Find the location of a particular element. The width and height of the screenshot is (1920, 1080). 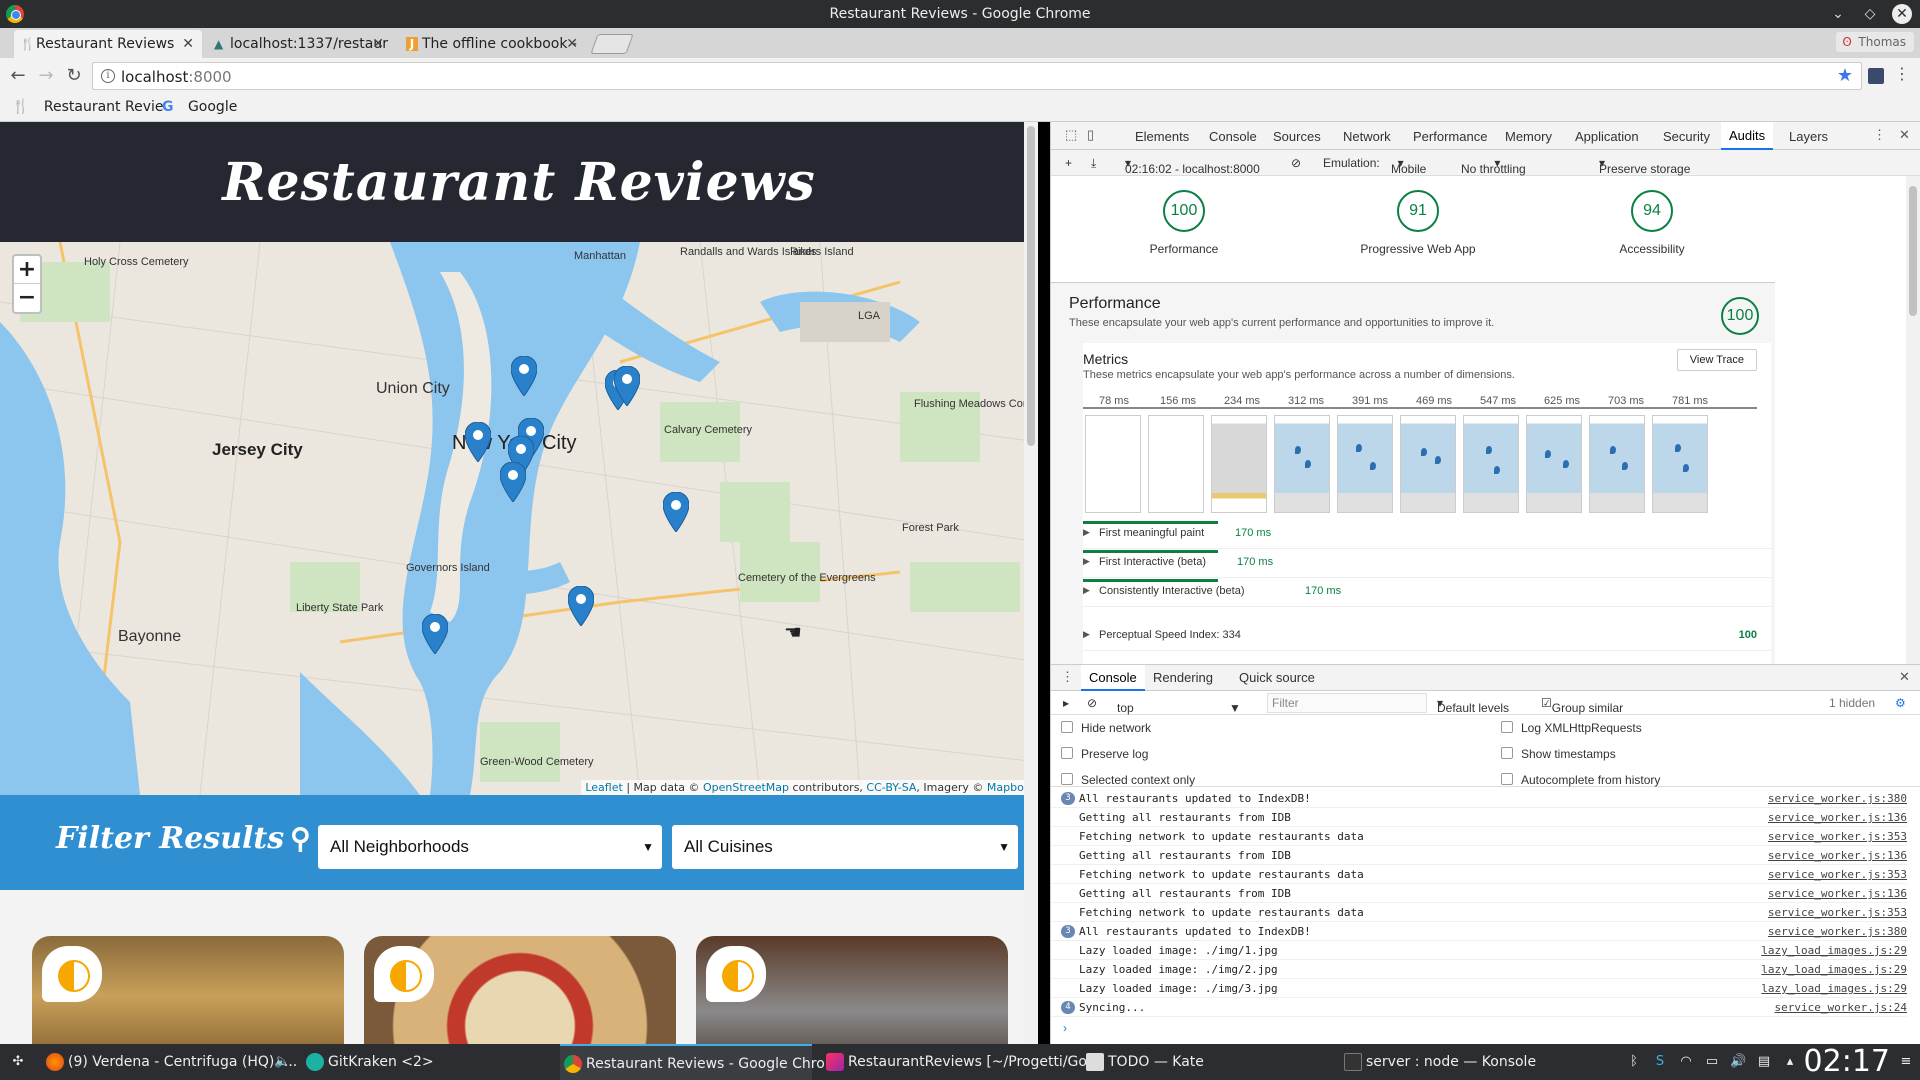

console-settings-icon: ⚙ is located at coordinates (1900, 703).